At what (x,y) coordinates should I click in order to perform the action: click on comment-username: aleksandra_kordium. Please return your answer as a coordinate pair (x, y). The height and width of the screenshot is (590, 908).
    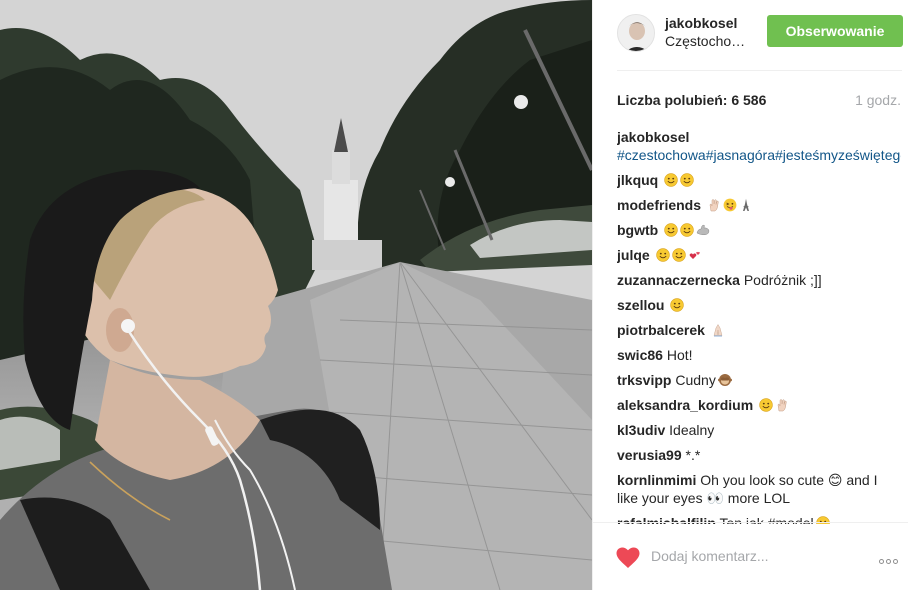
    Looking at the image, I should click on (685, 405).